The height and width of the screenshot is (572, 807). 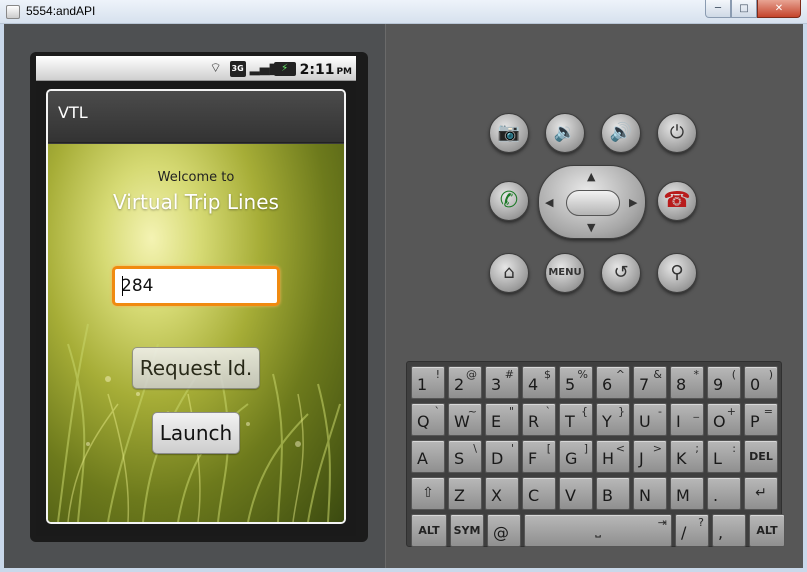 What do you see at coordinates (428, 382) in the screenshot?
I see `key-1: 1!` at bounding box center [428, 382].